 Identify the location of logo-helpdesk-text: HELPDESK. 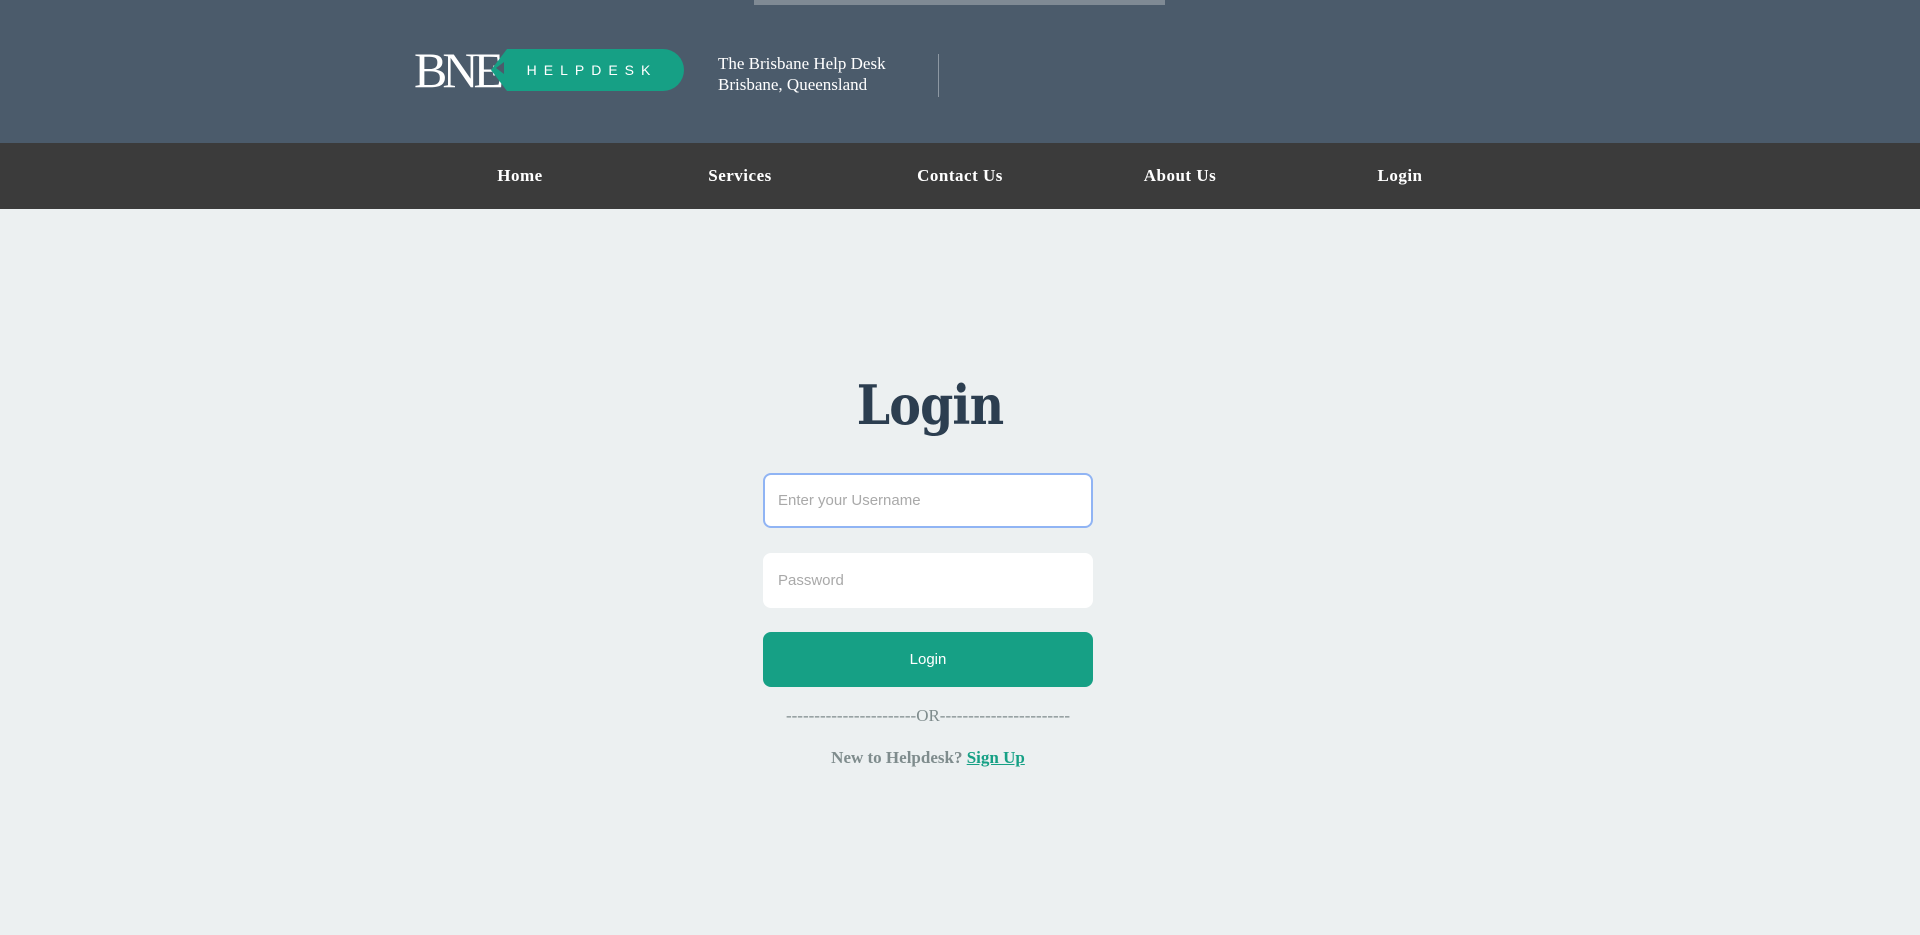
(592, 70).